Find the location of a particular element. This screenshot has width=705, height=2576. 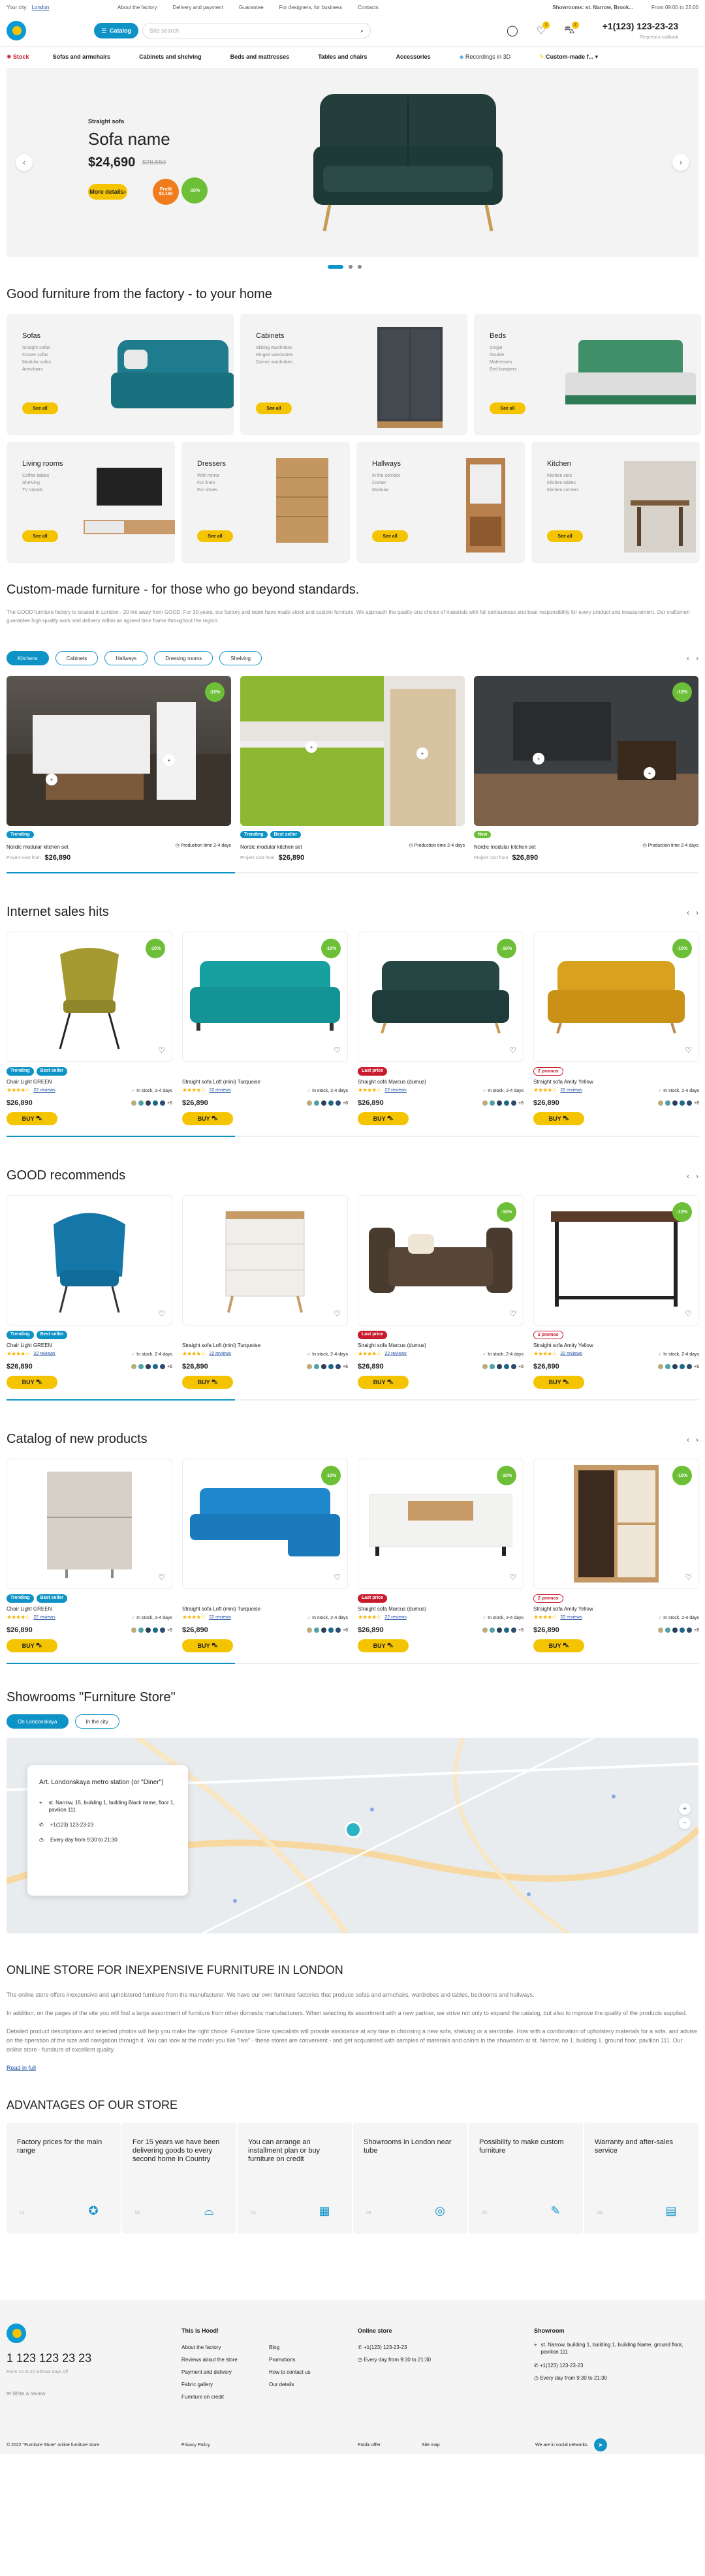

read-more-link: Read in full is located at coordinates (352, 2068).